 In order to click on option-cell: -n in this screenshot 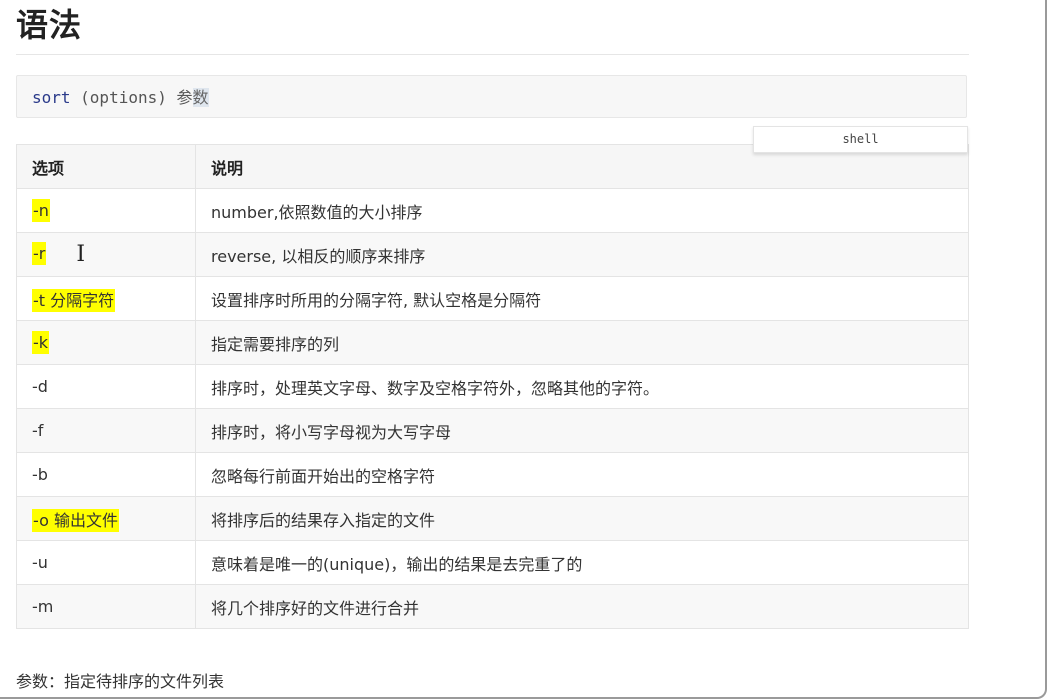, I will do `click(106, 210)`.